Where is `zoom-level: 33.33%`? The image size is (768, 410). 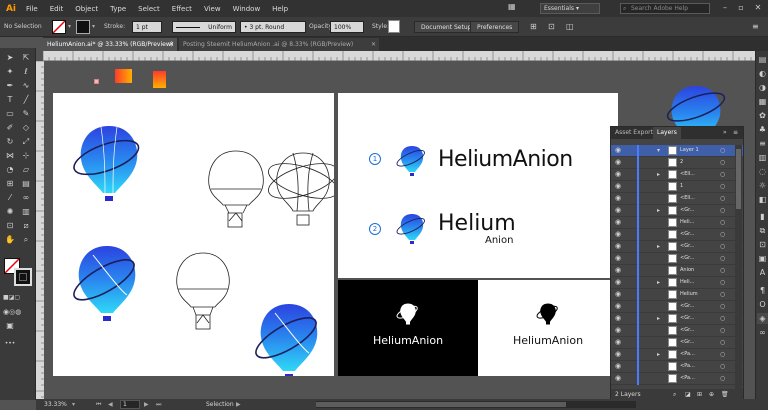
zoom-level: 33.33% is located at coordinates (55, 404).